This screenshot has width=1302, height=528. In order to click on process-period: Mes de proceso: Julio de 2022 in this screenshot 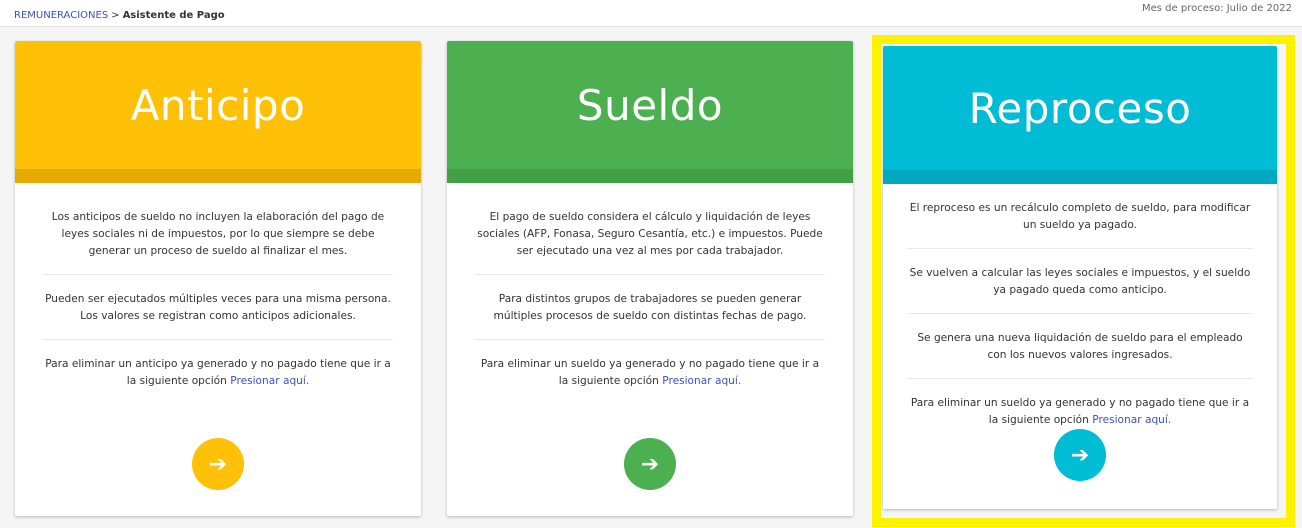, I will do `click(1217, 8)`.